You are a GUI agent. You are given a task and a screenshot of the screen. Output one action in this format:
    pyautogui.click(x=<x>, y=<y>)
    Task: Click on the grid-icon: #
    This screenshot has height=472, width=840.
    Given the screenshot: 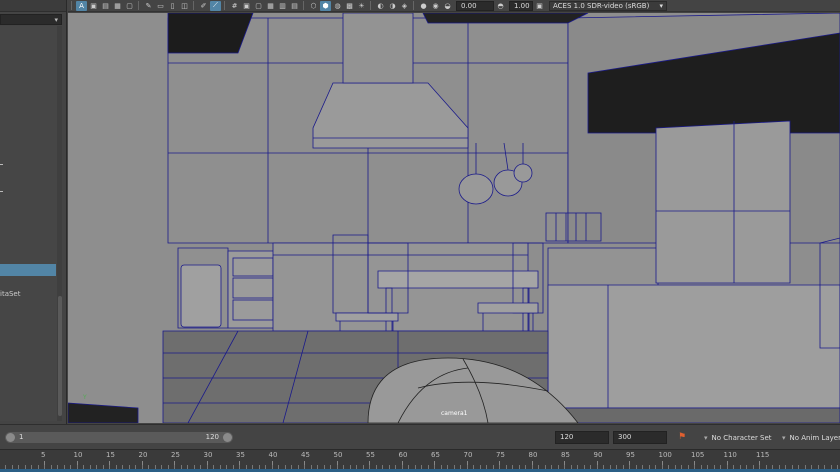 What is the action you would take?
    pyautogui.click(x=234, y=6)
    